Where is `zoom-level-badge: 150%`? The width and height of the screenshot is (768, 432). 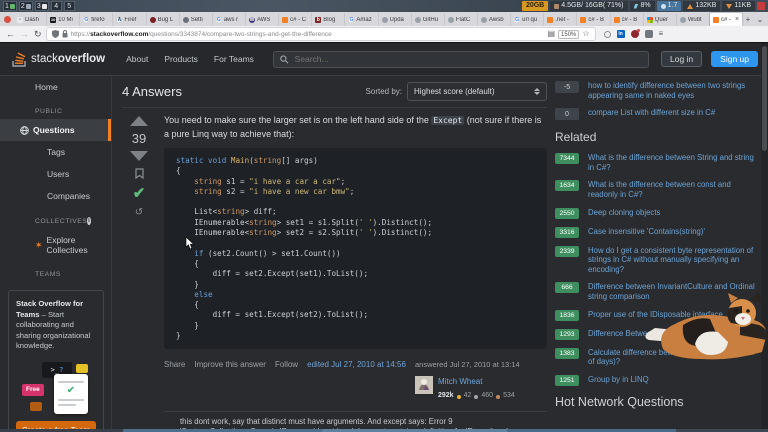
zoom-level-badge: 150% is located at coordinates (569, 34).